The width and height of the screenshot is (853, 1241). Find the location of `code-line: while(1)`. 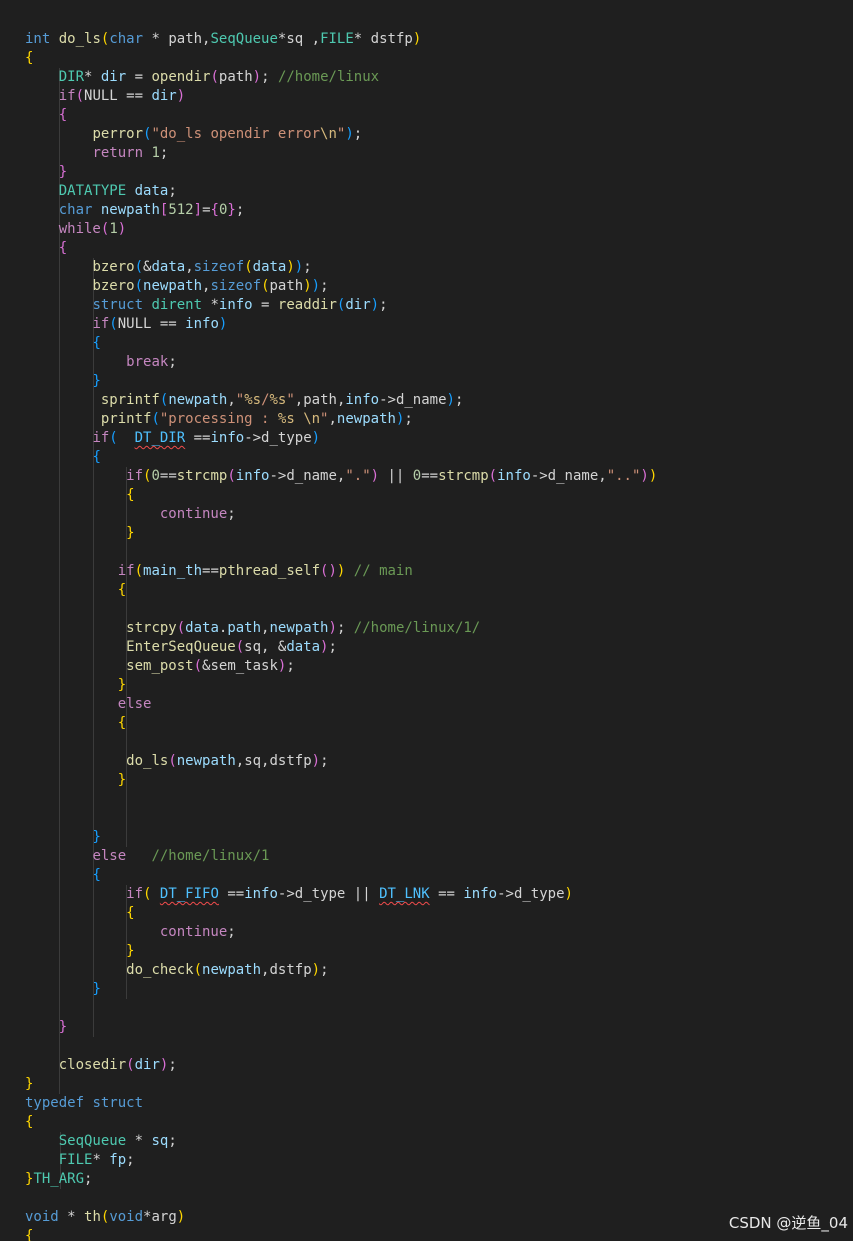

code-line: while(1) is located at coordinates (75, 229).